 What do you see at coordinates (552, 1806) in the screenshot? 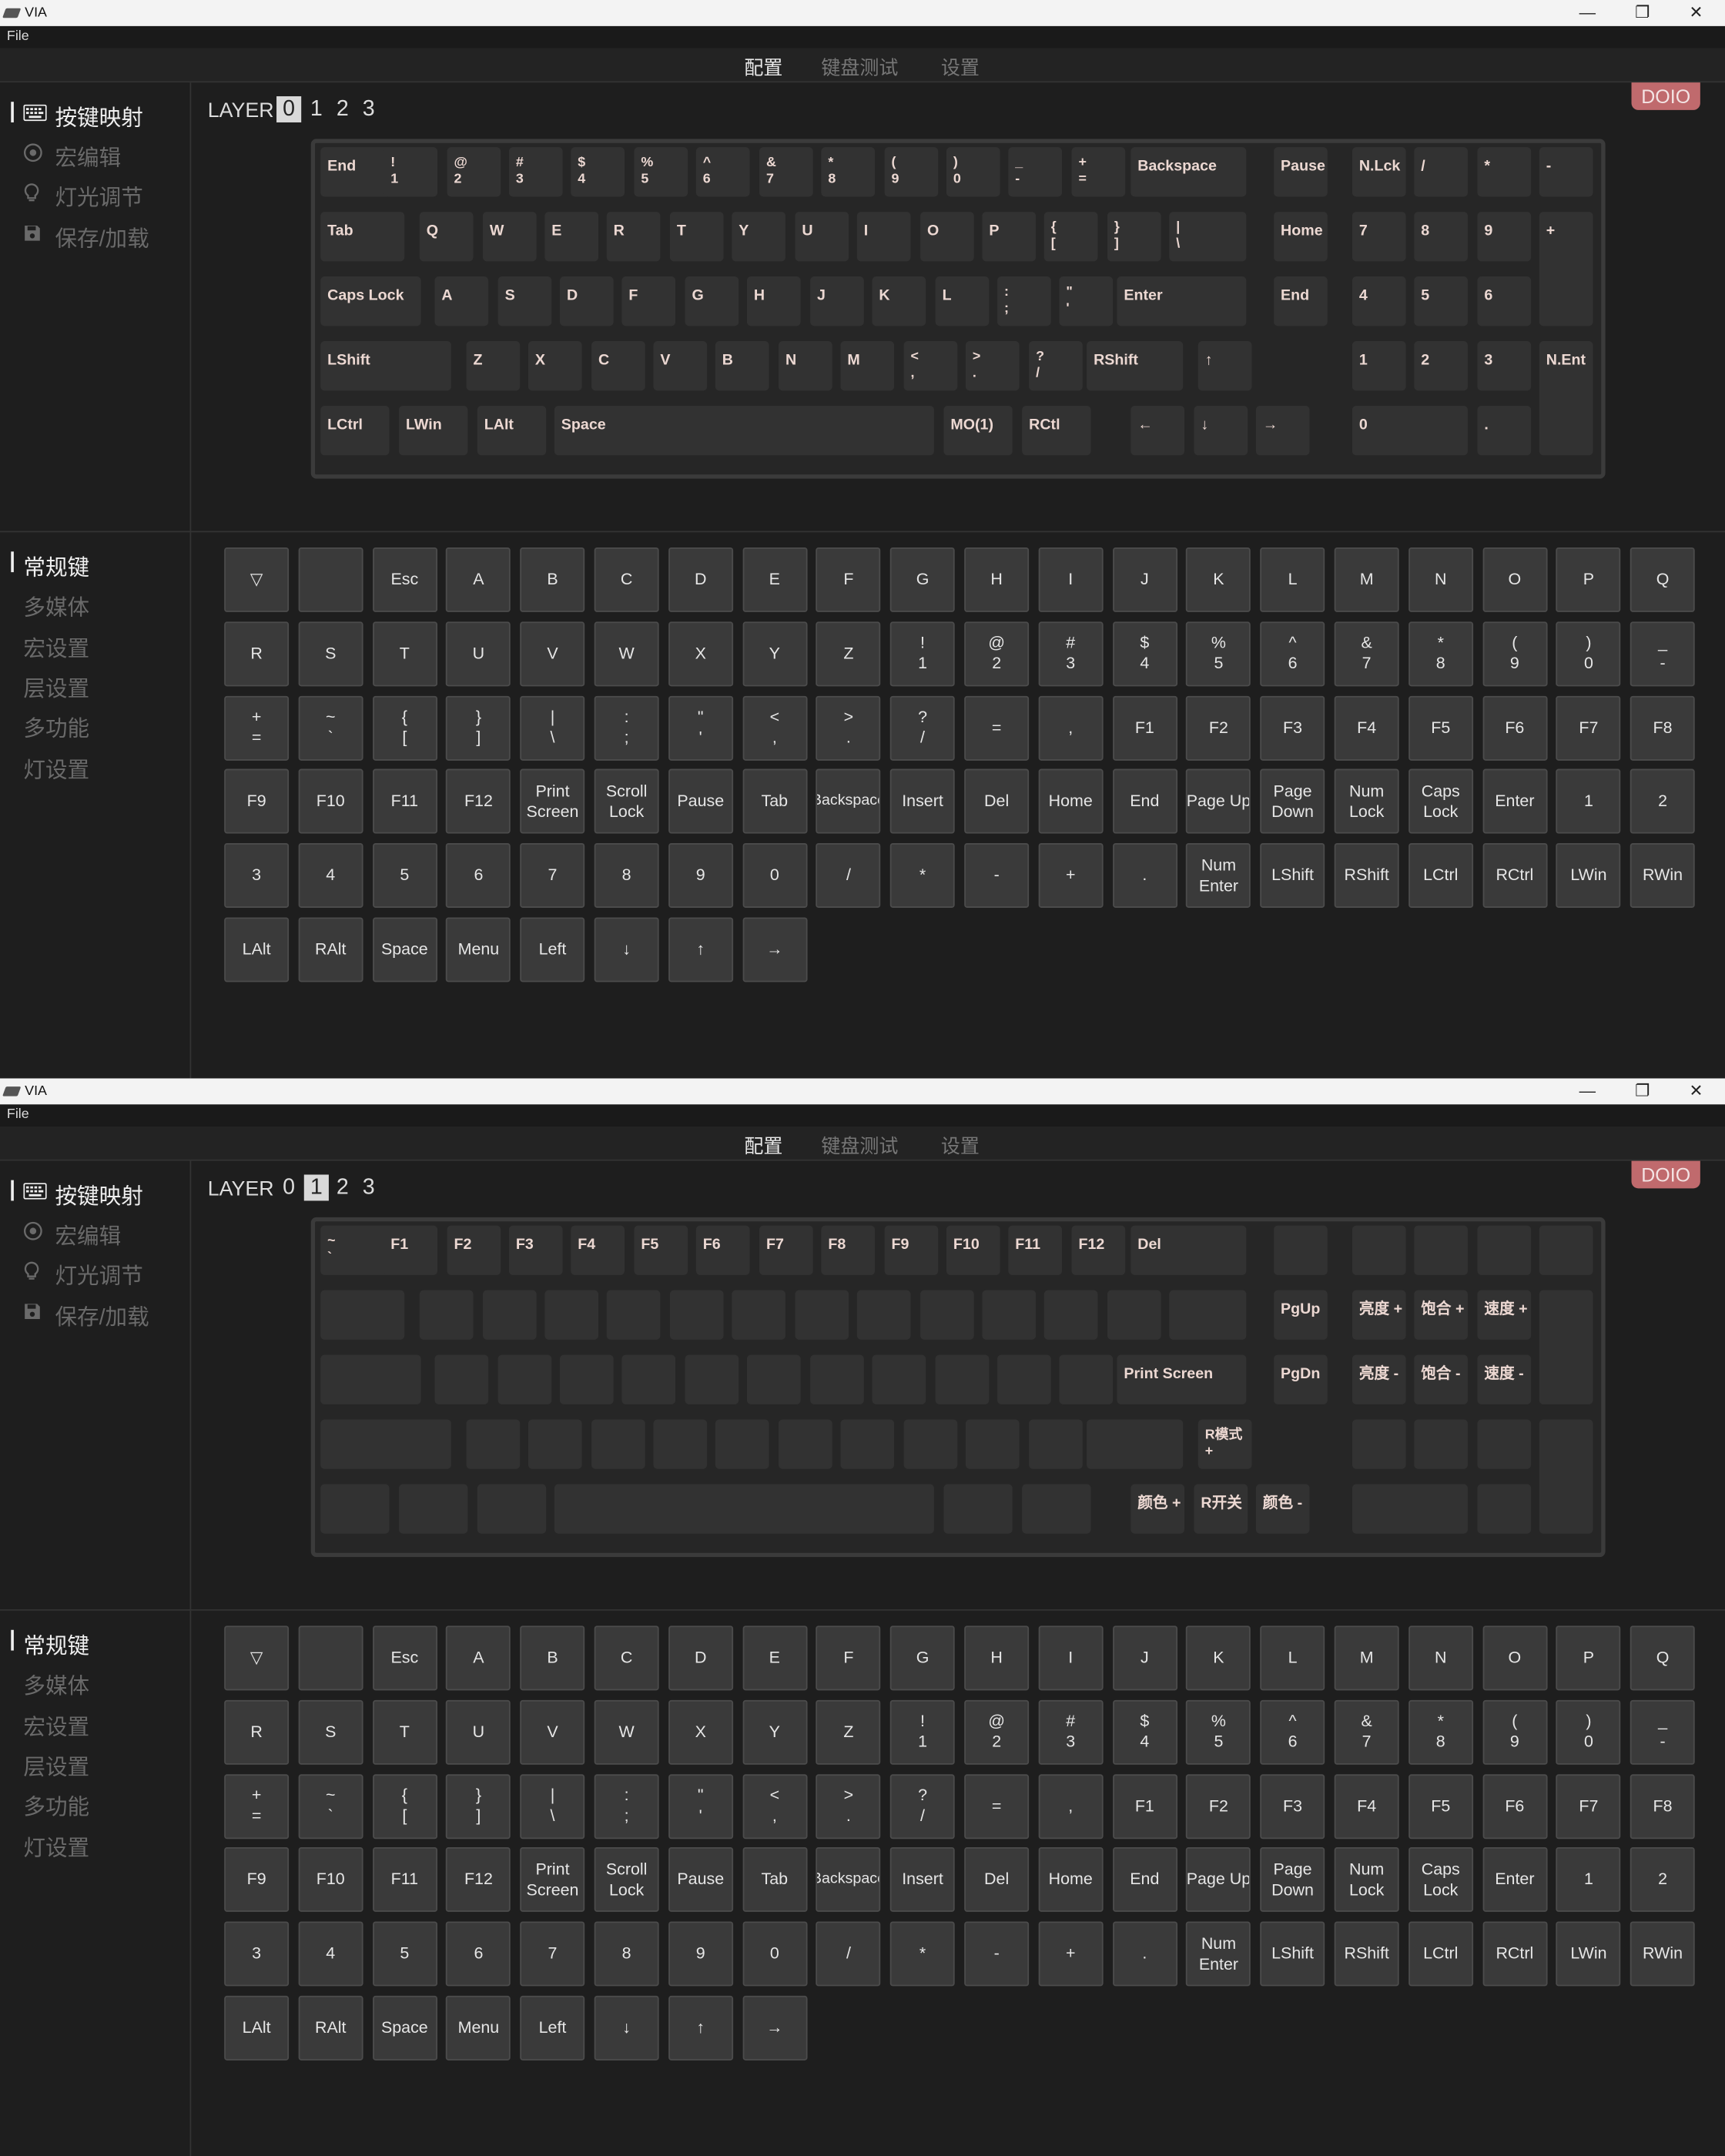
I see `palette-key: | \` at bounding box center [552, 1806].